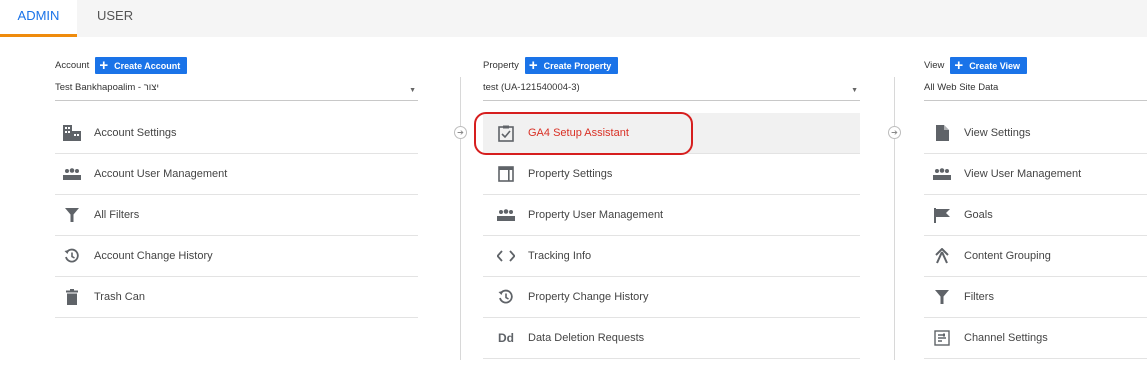 The image size is (1147, 376). What do you see at coordinates (72, 297) in the screenshot?
I see `trash-icon` at bounding box center [72, 297].